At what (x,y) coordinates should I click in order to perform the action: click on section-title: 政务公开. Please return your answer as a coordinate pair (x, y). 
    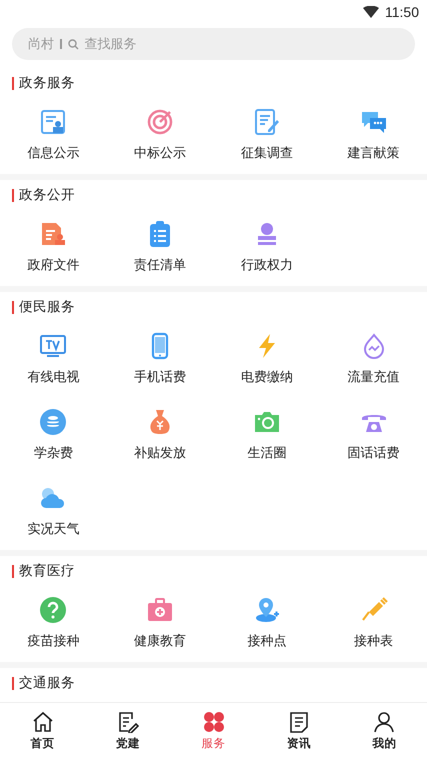
    Looking at the image, I should click on (47, 195).